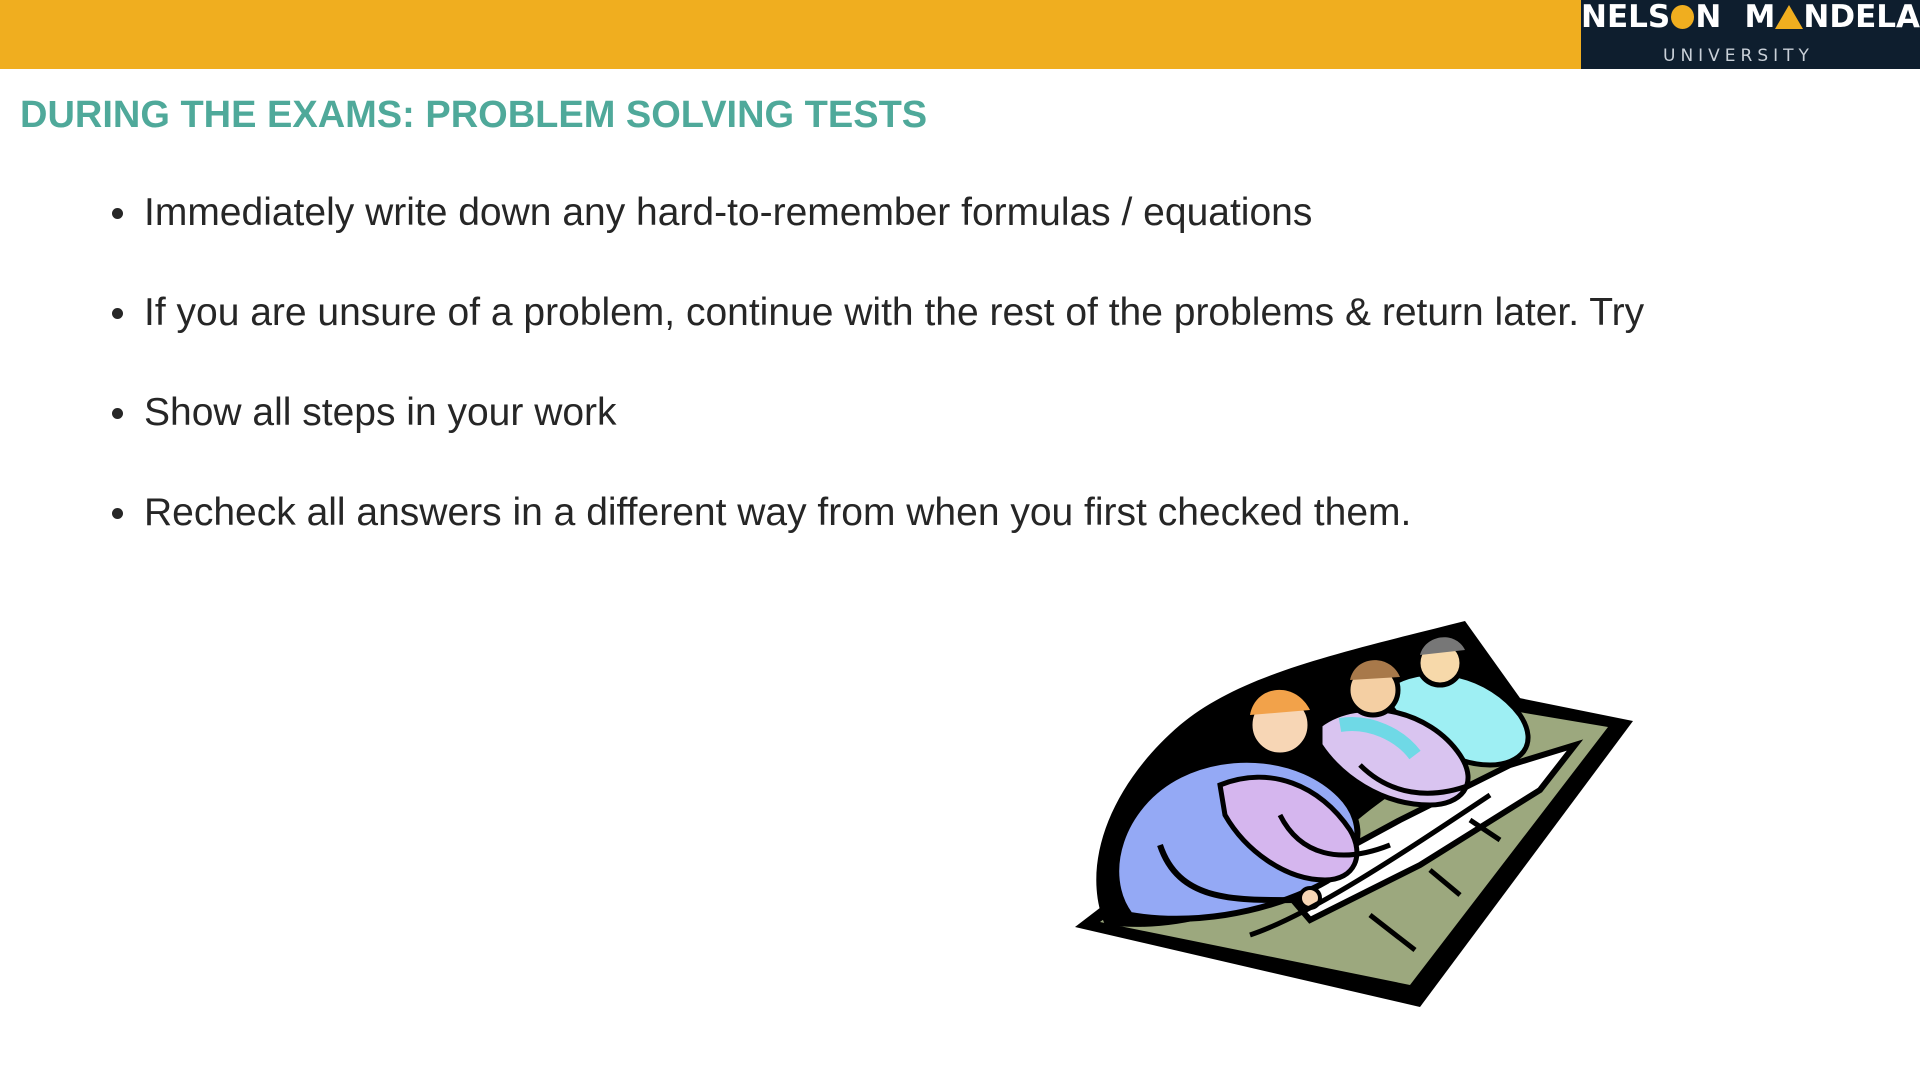  I want to click on logo-text-part1: NELS, so click(1626, 17).